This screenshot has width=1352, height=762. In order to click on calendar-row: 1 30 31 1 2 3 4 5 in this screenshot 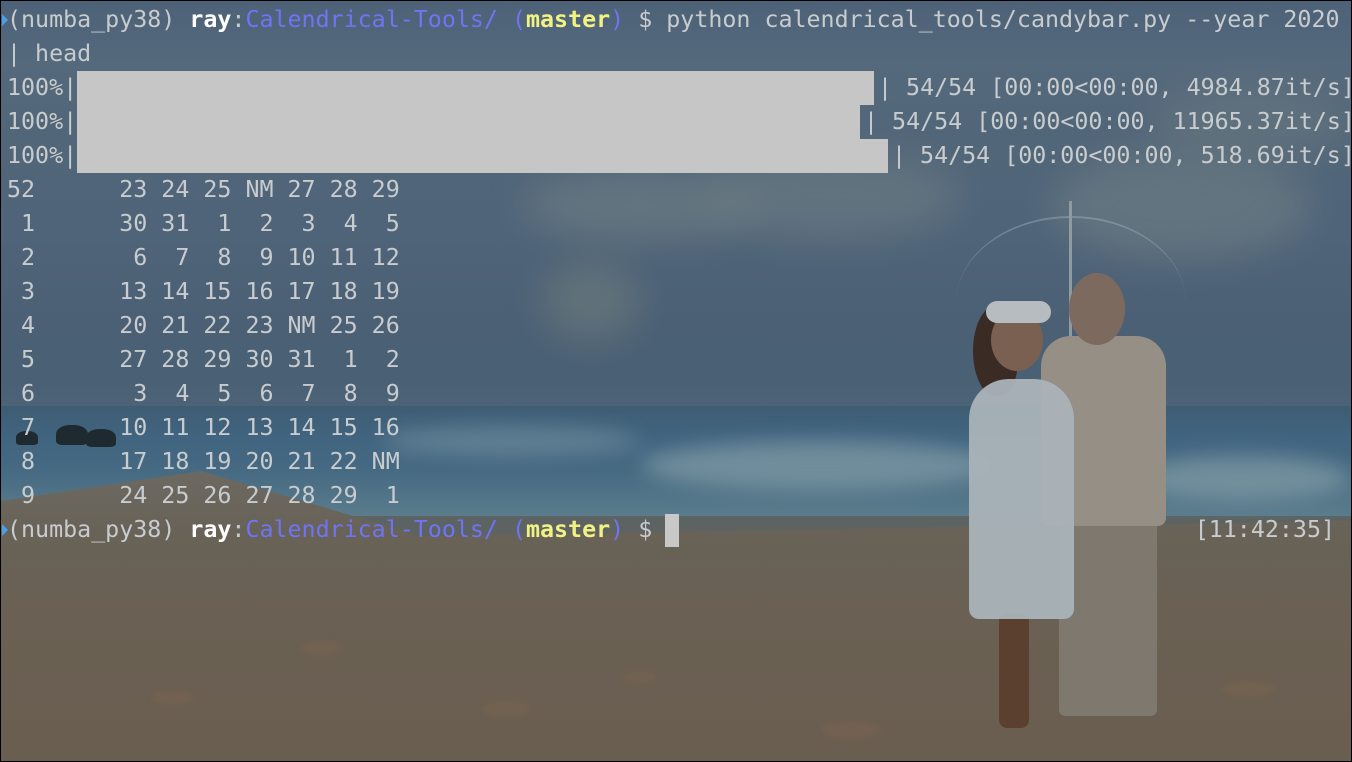, I will do `click(203, 224)`.